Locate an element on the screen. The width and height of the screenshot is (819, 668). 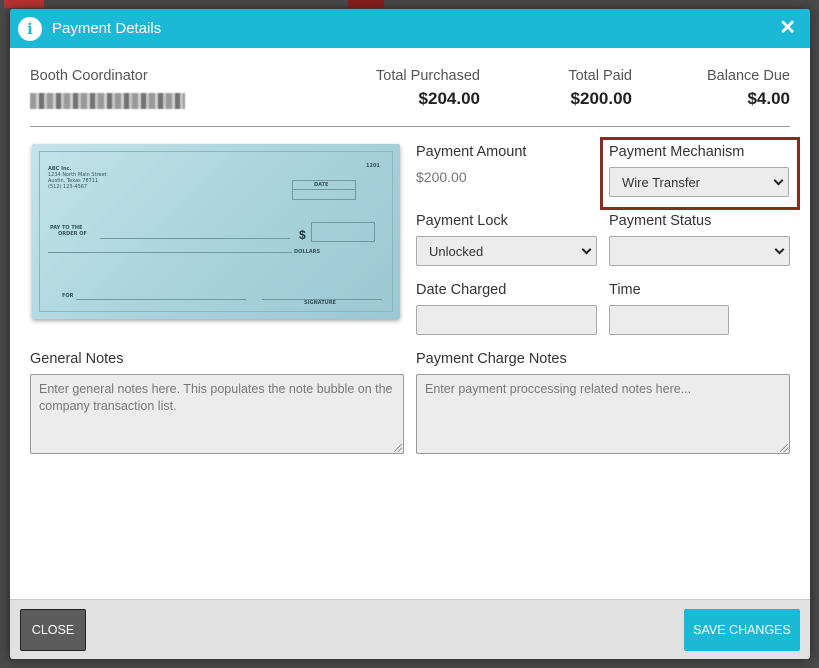
payment-lock-selected: Unlocked is located at coordinates (456, 251).